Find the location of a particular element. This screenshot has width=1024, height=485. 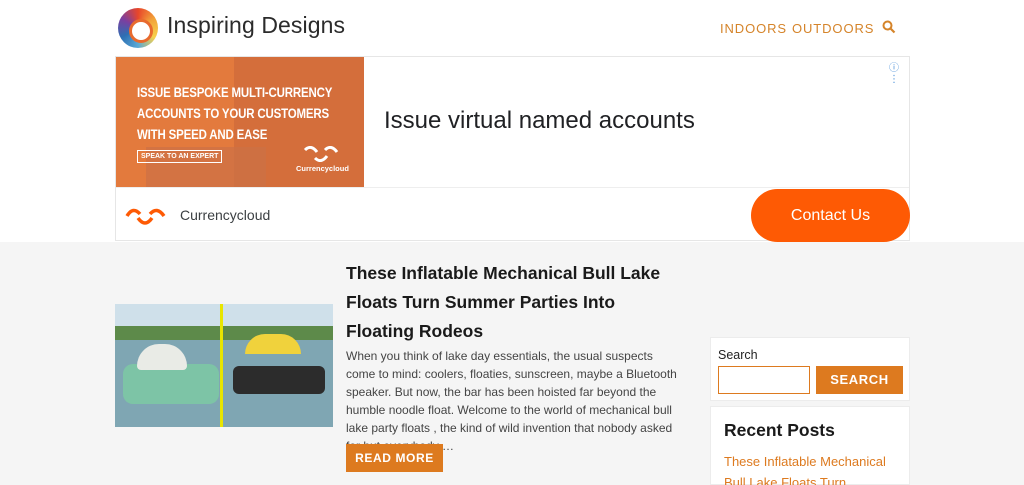

post-thumbnail is located at coordinates (224, 365).